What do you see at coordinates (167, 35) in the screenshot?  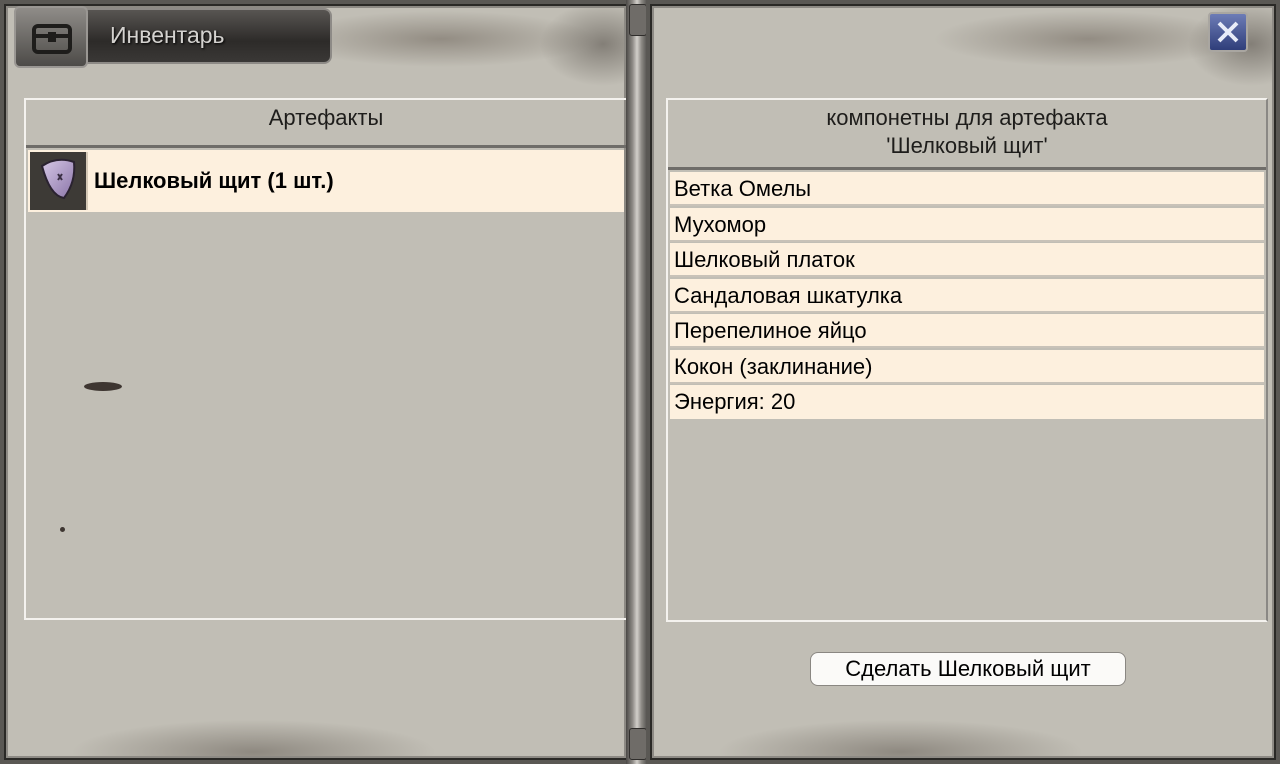 I see `window-title: Инвентарь` at bounding box center [167, 35].